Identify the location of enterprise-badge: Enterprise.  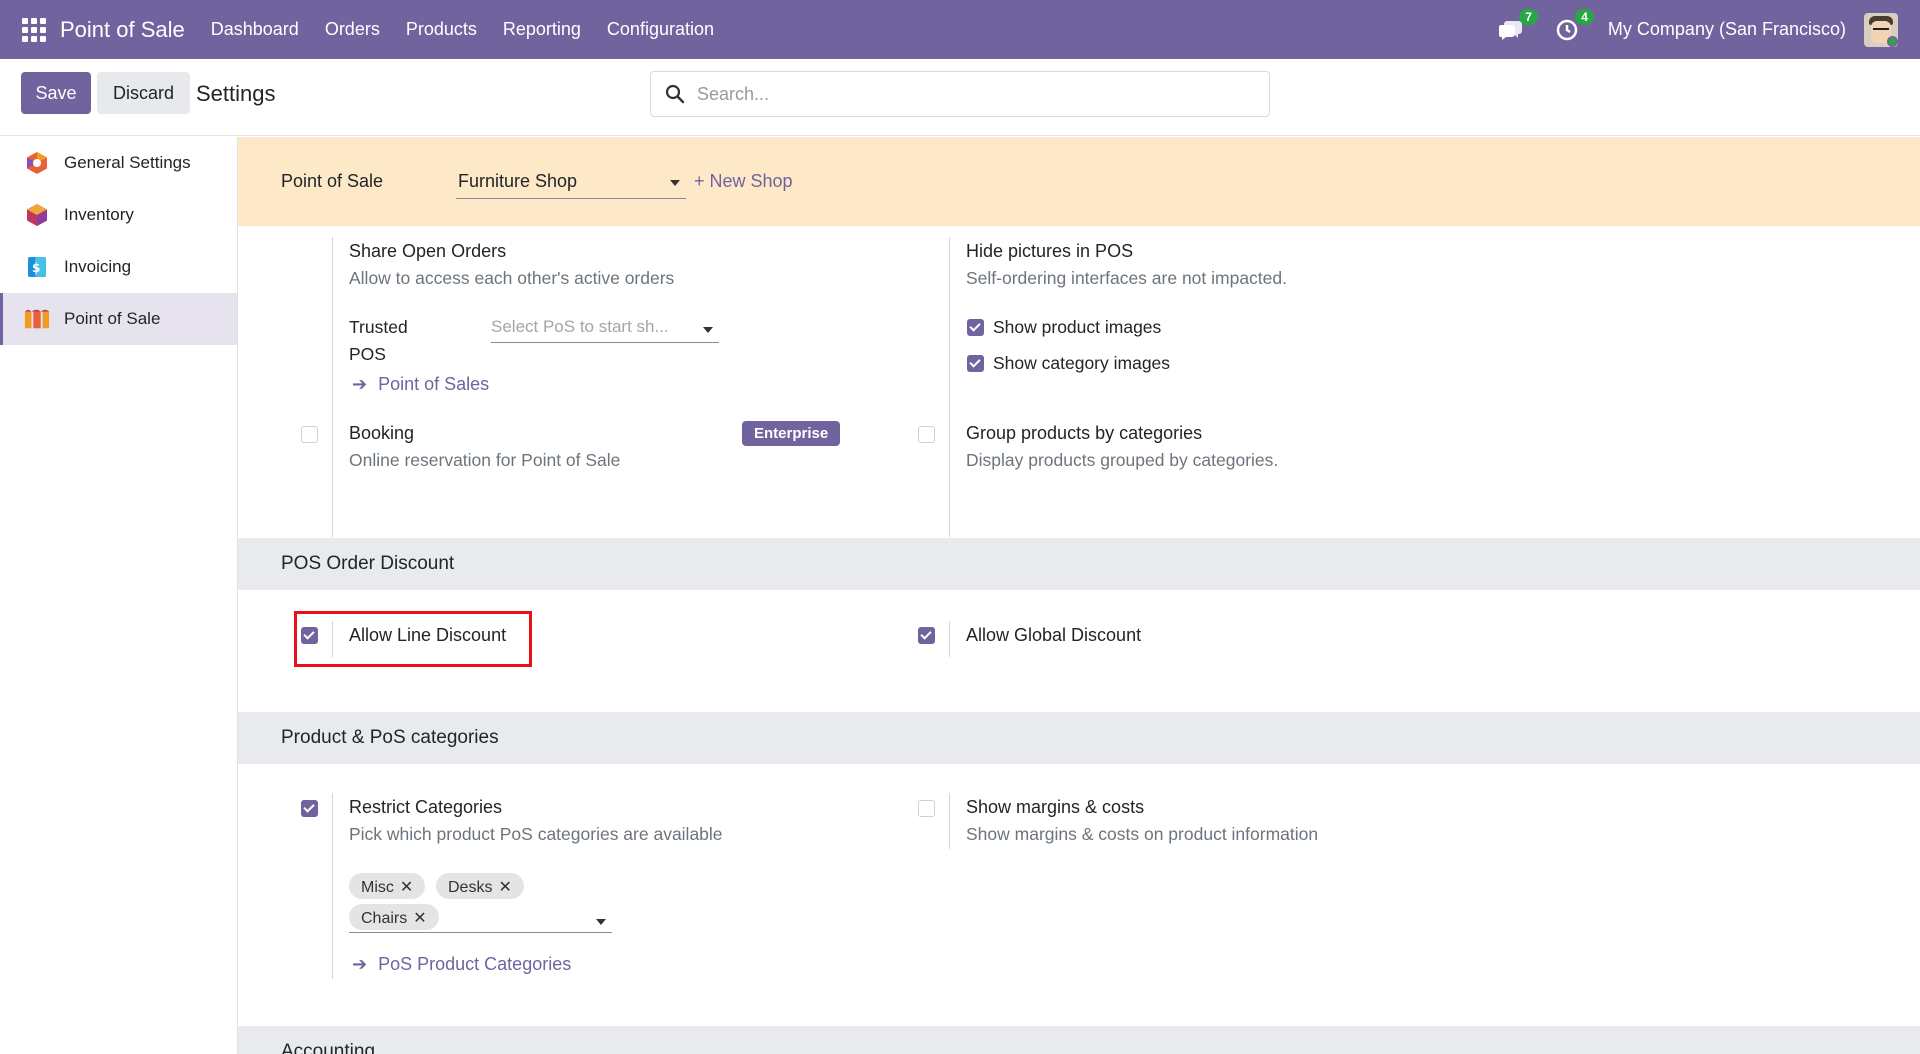
(791, 433).